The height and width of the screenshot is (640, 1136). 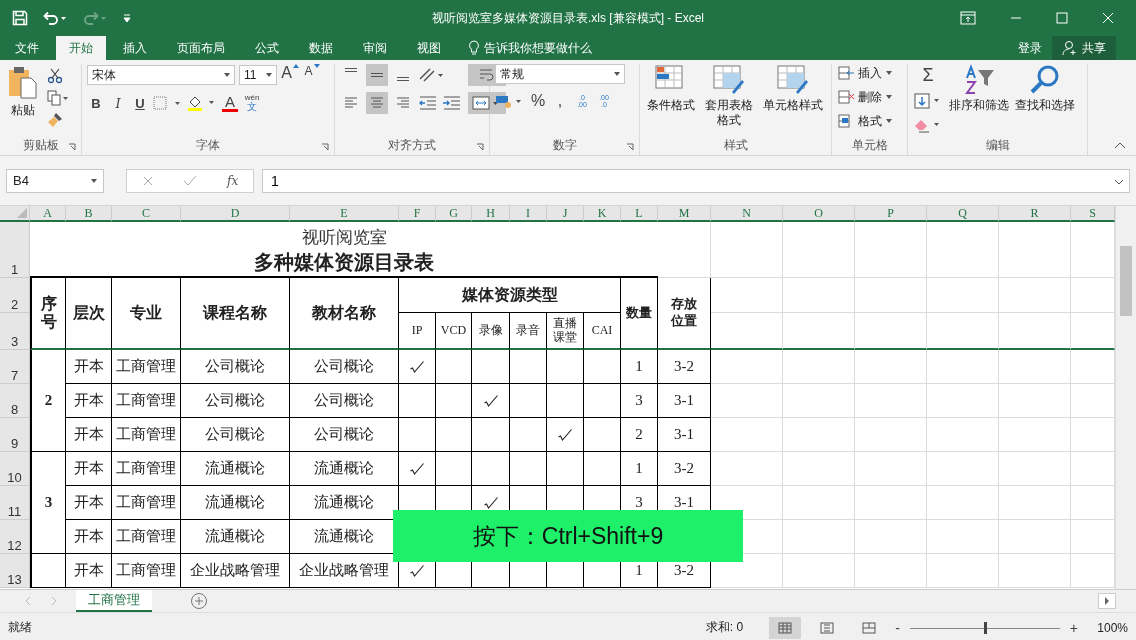 I want to click on orientation-icon, so click(x=432, y=75).